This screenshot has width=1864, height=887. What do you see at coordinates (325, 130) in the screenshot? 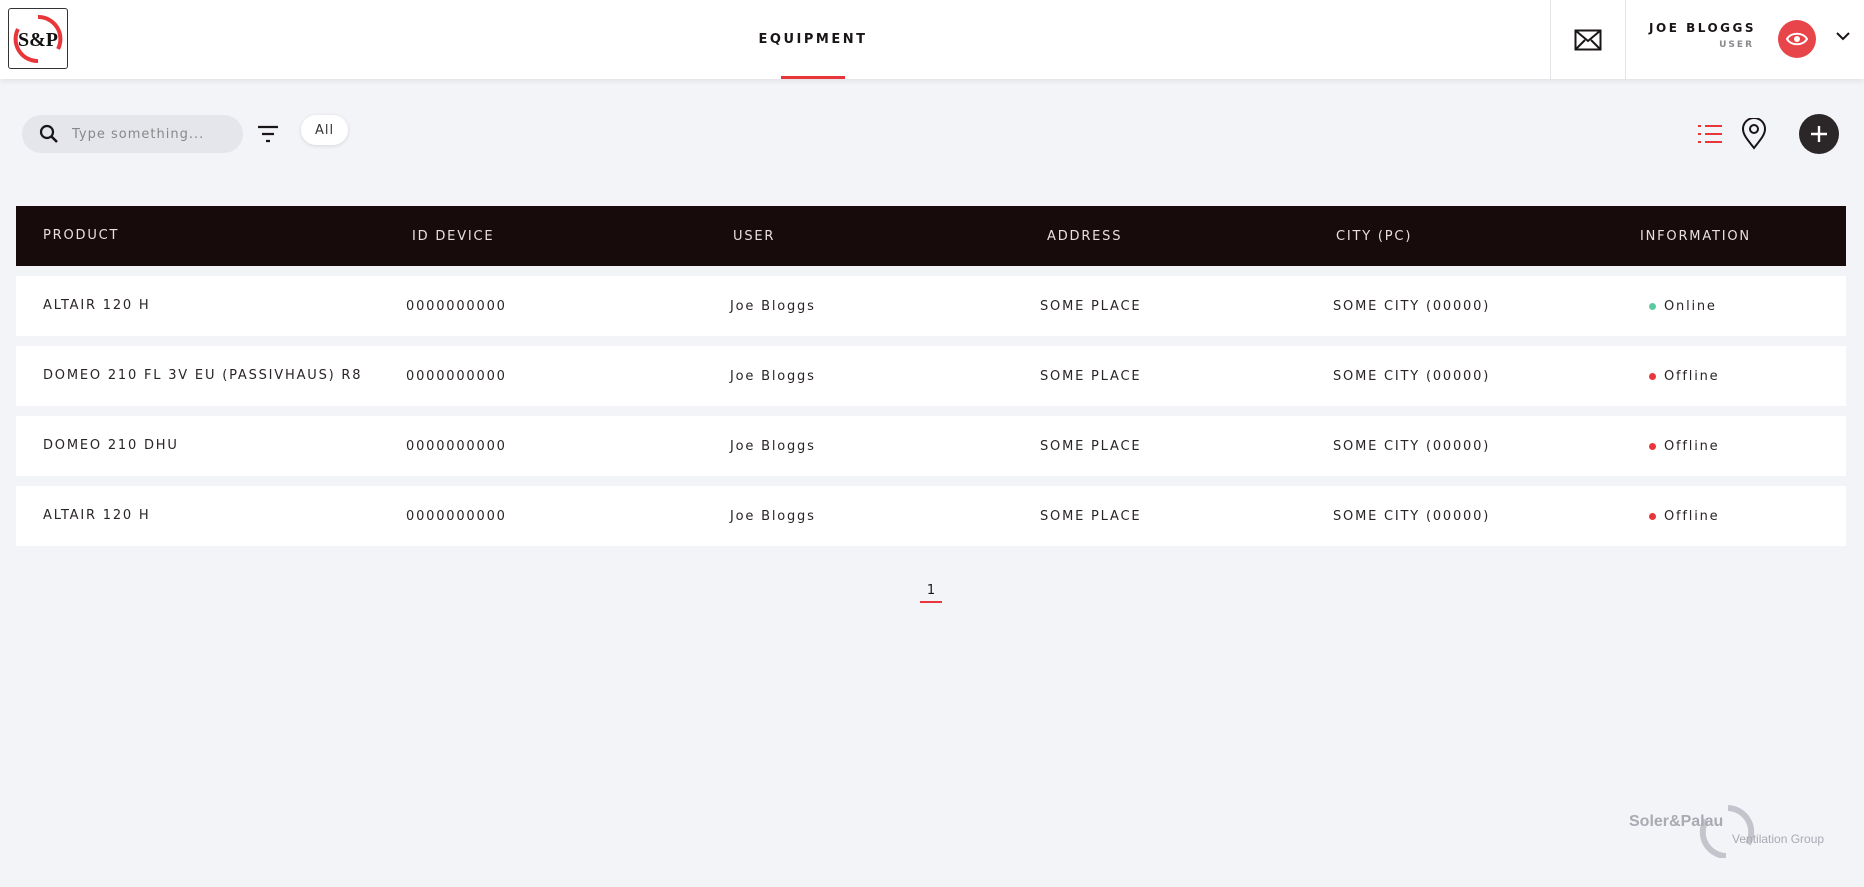
I see `filter-chip-all: All` at bounding box center [325, 130].